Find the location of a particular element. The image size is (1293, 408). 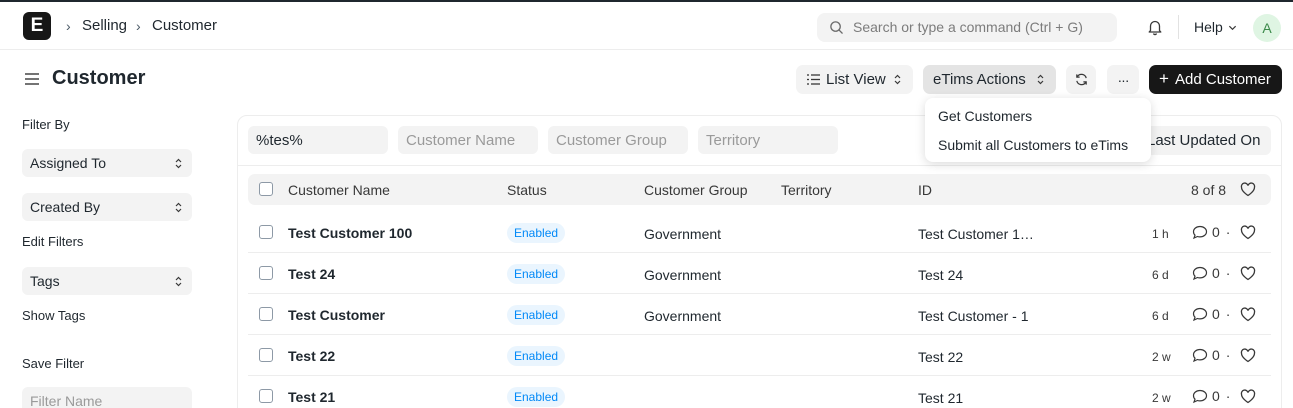

list-view-label: List View is located at coordinates (856, 79).